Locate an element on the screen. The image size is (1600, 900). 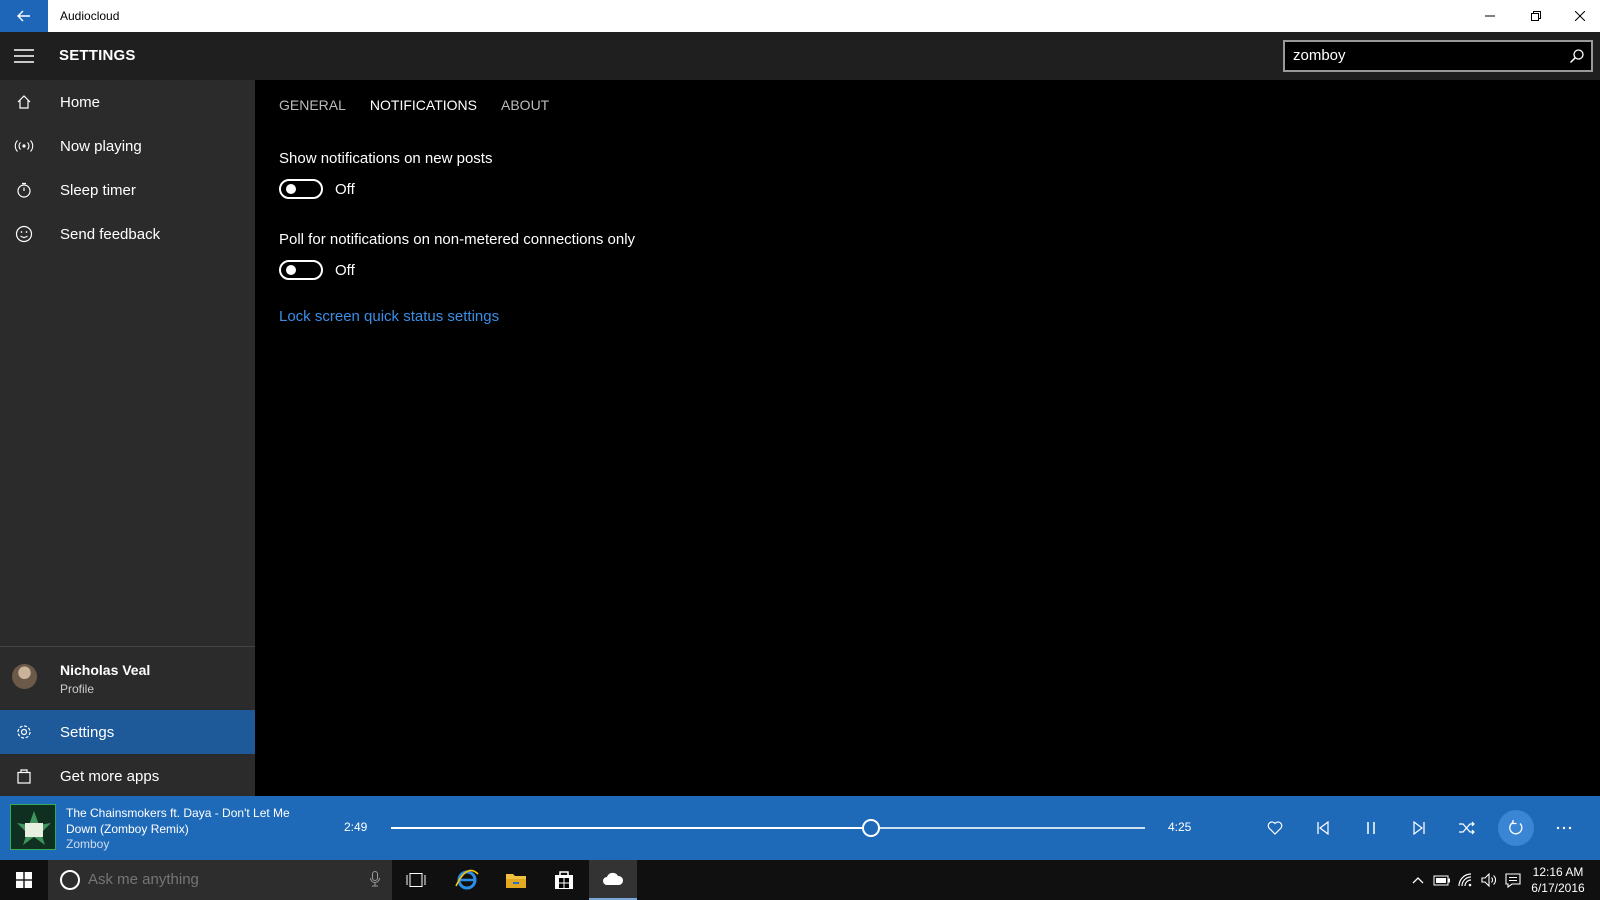
battery-icon is located at coordinates (1441, 880).